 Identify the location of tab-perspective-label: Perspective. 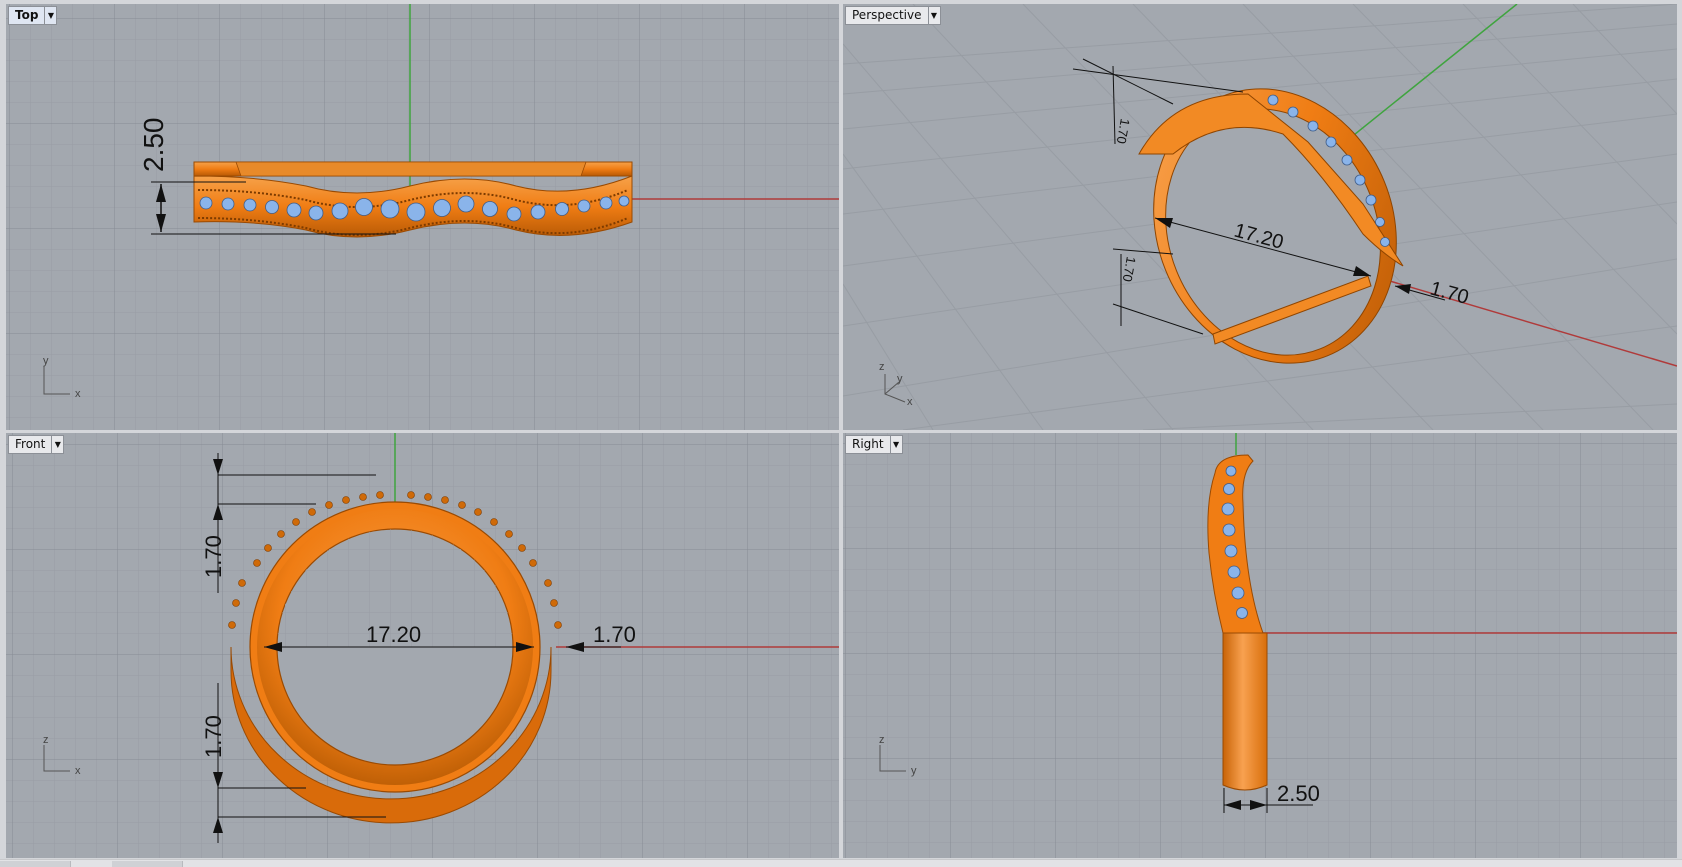
(887, 15).